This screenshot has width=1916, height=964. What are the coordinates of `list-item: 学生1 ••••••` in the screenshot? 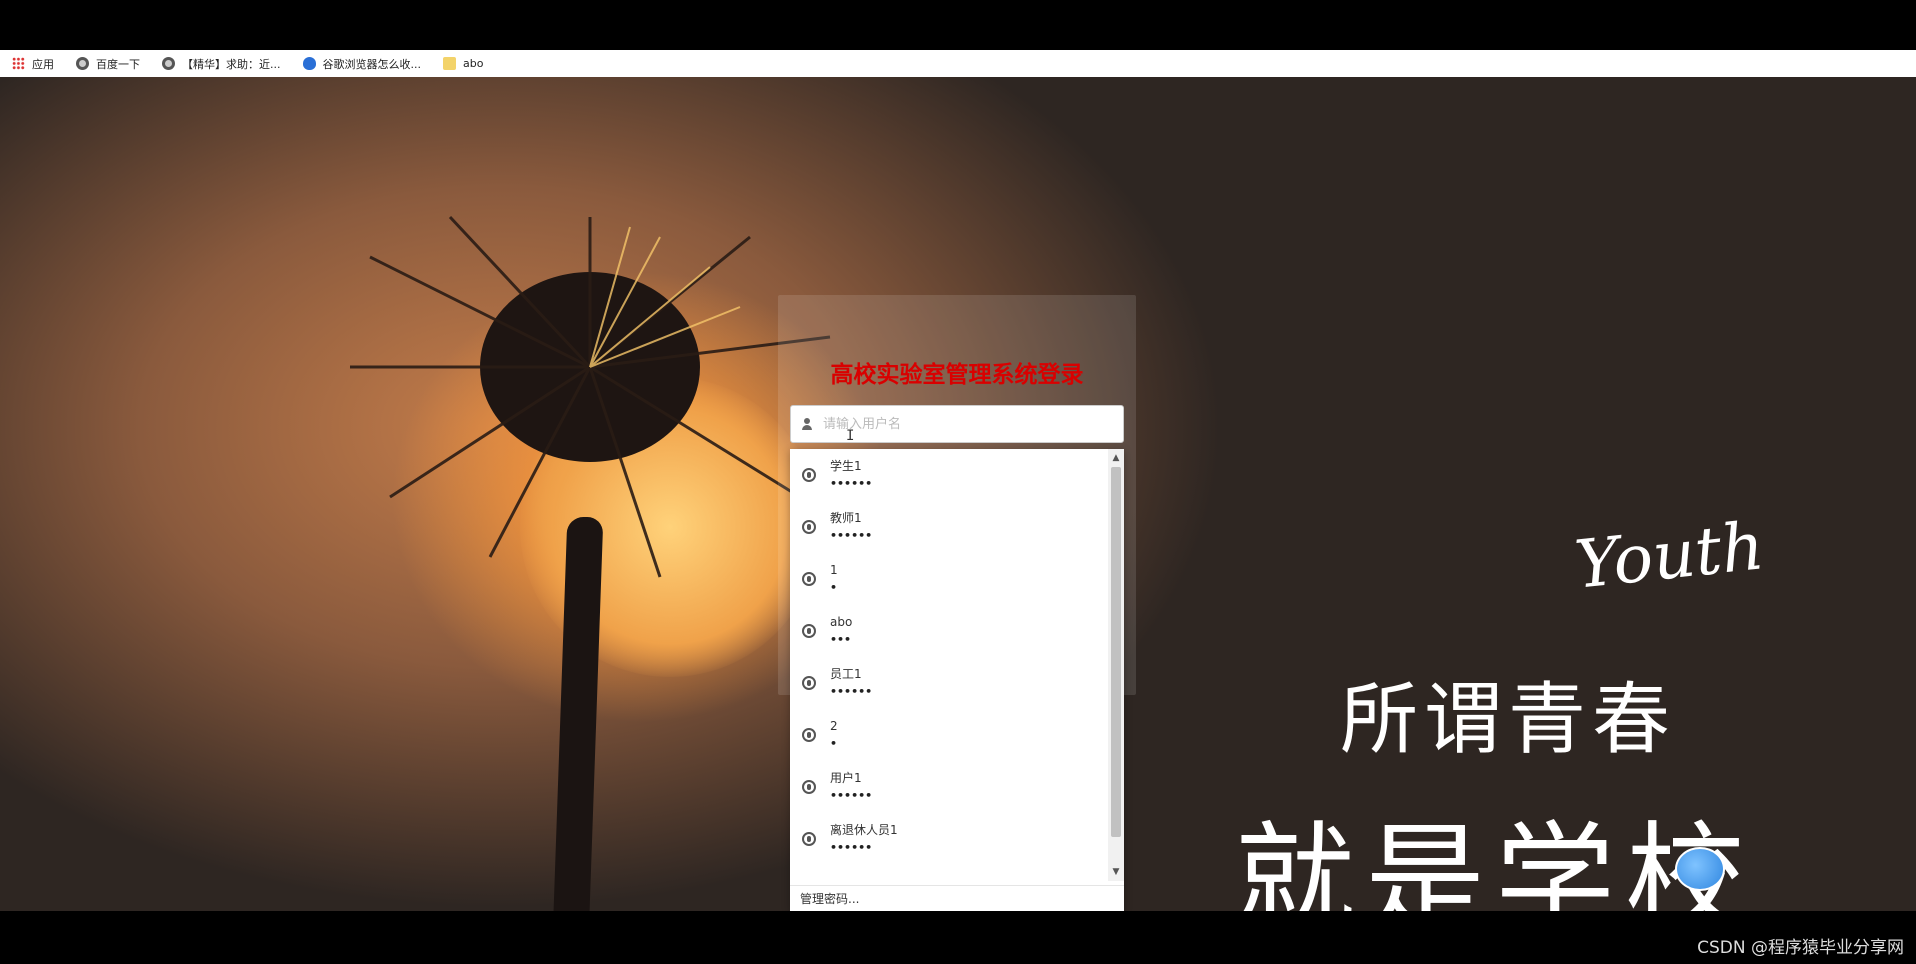 It's located at (949, 475).